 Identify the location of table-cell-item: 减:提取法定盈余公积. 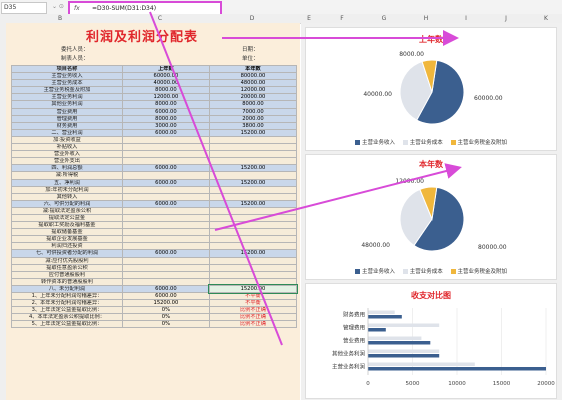
(67, 210).